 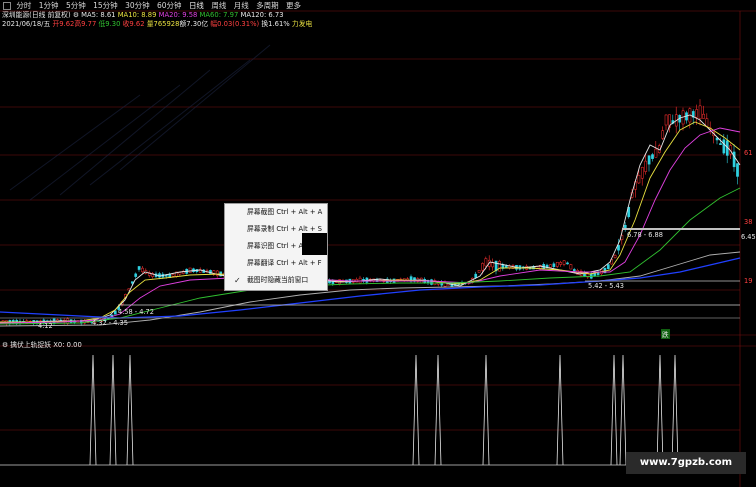 I want to click on axis-label-3: 6.45, so click(x=748, y=237).